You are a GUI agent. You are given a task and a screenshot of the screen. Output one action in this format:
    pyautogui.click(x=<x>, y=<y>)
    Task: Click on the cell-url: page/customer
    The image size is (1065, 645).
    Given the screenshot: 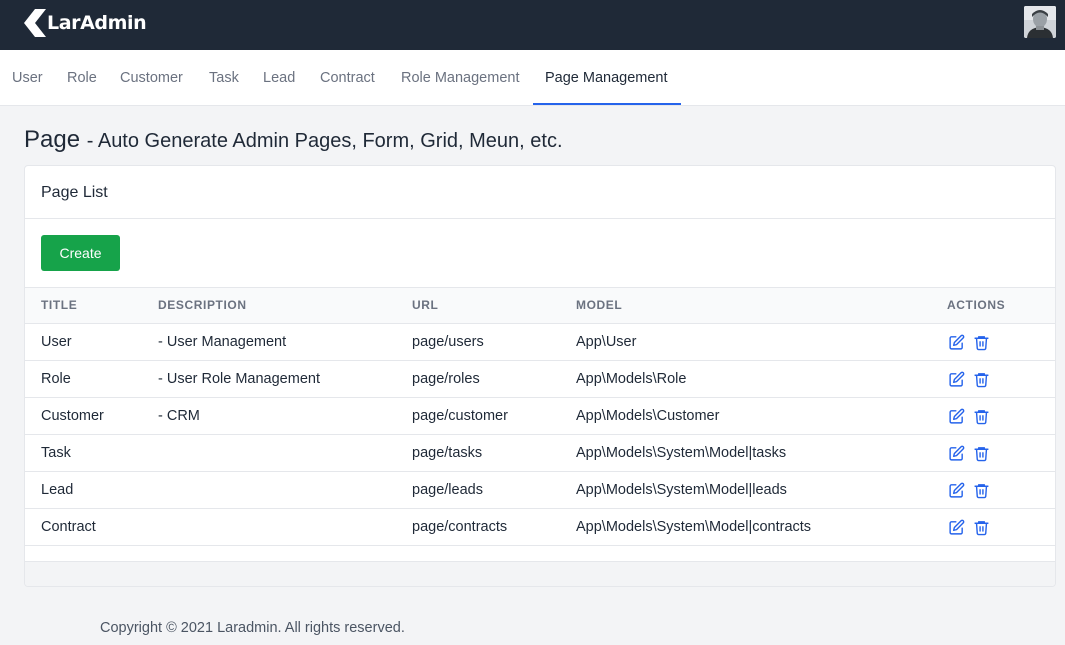 What is the action you would take?
    pyautogui.click(x=460, y=416)
    